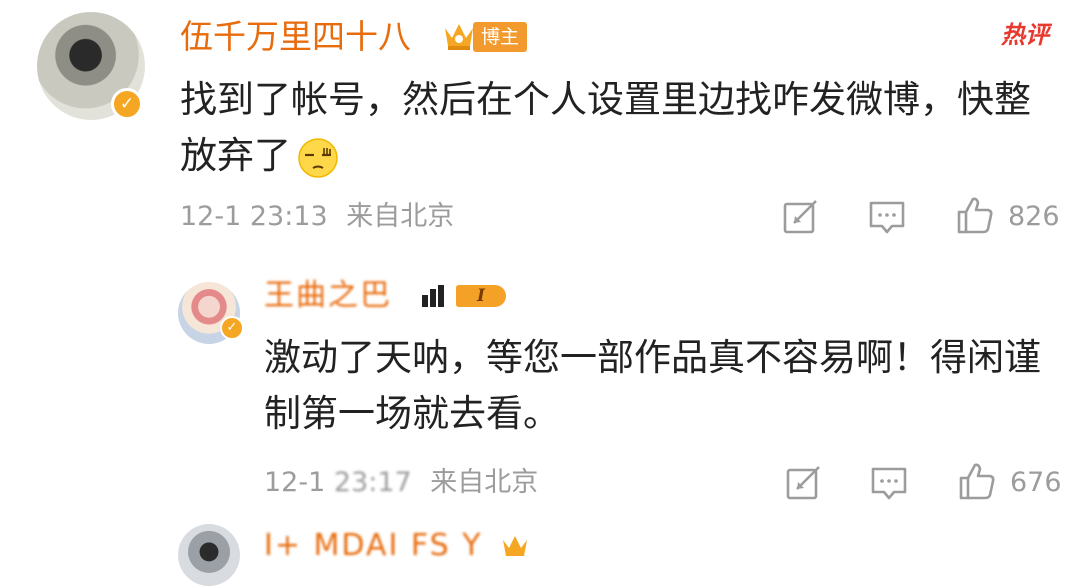  What do you see at coordinates (605, 128) in the screenshot?
I see `comment-text: 找到了帐号，然后在个人设置里边找咋发微博，快整放弃了` at bounding box center [605, 128].